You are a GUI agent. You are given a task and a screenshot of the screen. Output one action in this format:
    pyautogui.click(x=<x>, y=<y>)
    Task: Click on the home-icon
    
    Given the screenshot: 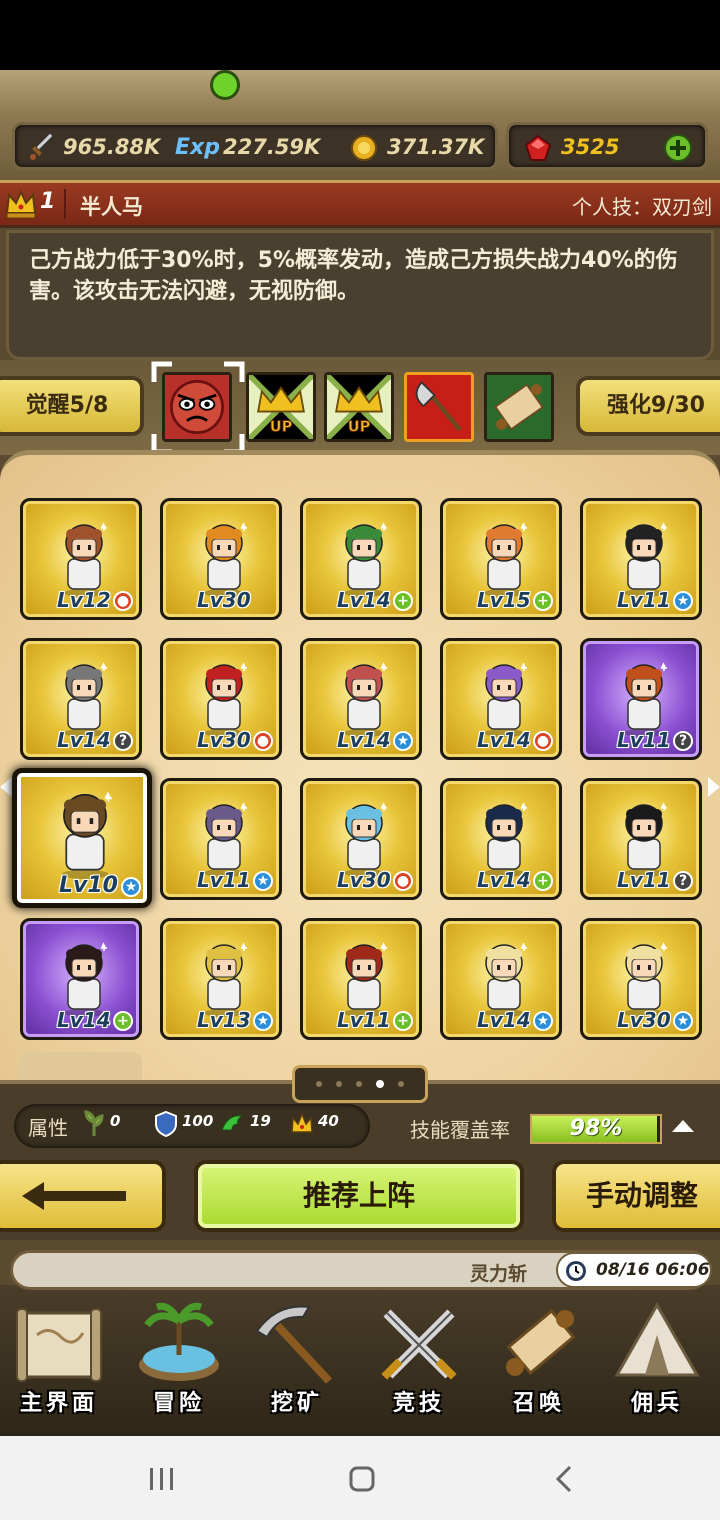 What is the action you would take?
    pyautogui.click(x=362, y=1479)
    